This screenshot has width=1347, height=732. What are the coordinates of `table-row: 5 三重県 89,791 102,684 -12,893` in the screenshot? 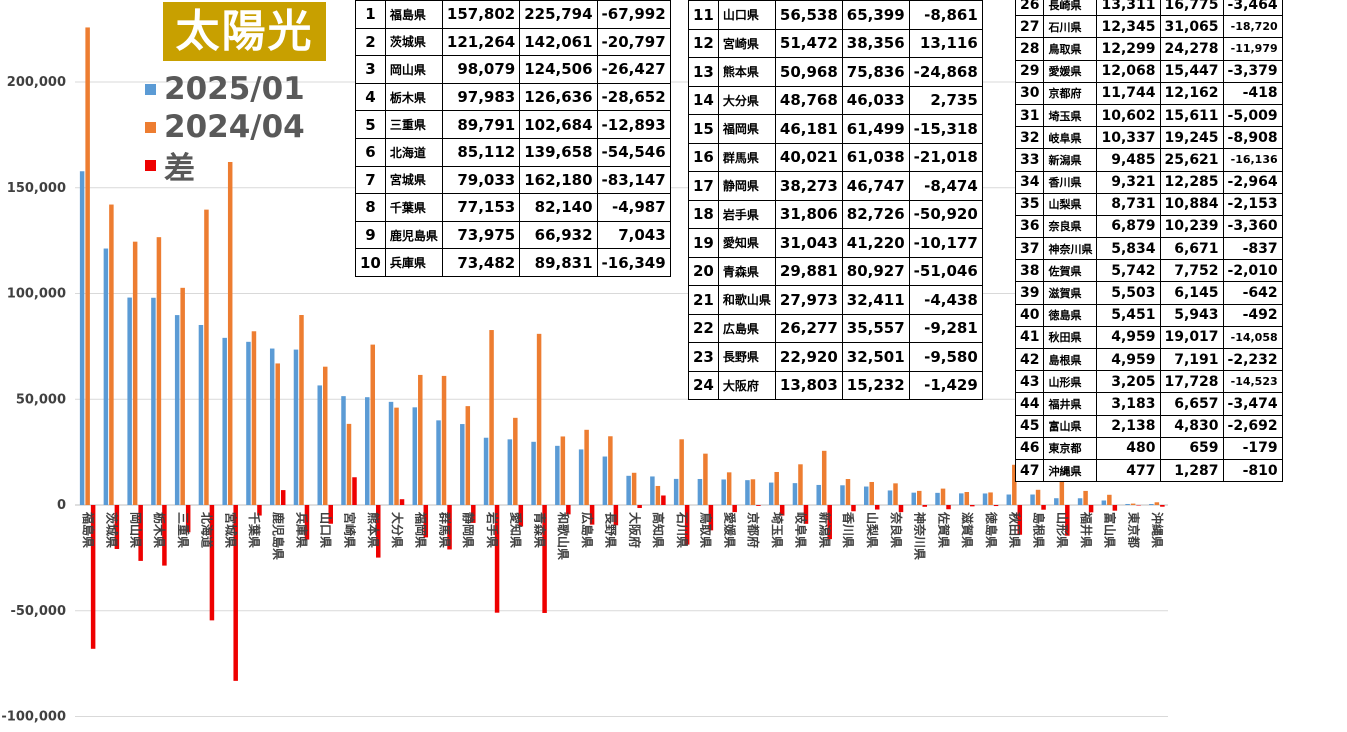 It's located at (513, 124).